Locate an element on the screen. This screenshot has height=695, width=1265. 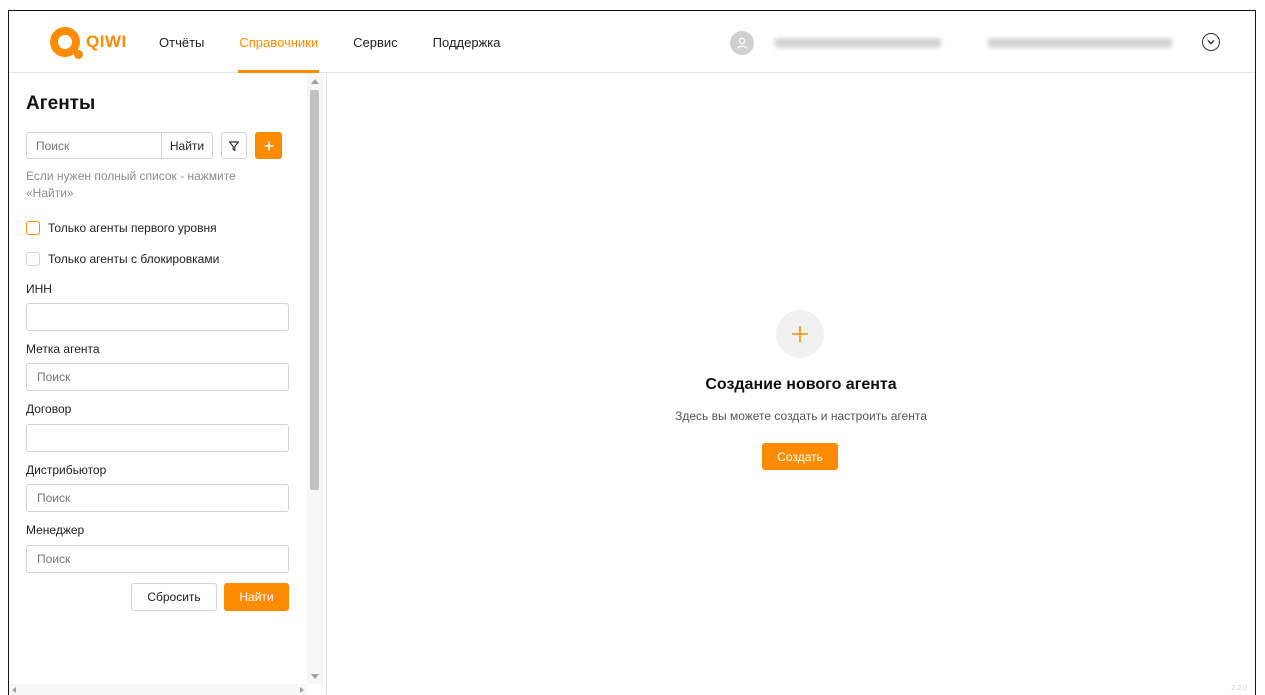
version-label: 2.2.0 is located at coordinates (1239, 688).